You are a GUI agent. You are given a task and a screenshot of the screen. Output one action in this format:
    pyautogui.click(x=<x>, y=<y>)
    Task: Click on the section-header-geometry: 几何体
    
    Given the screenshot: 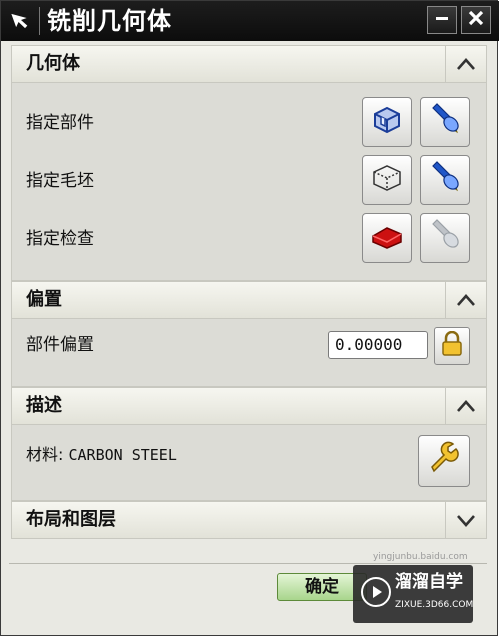 What is the action you would take?
    pyautogui.click(x=249, y=64)
    